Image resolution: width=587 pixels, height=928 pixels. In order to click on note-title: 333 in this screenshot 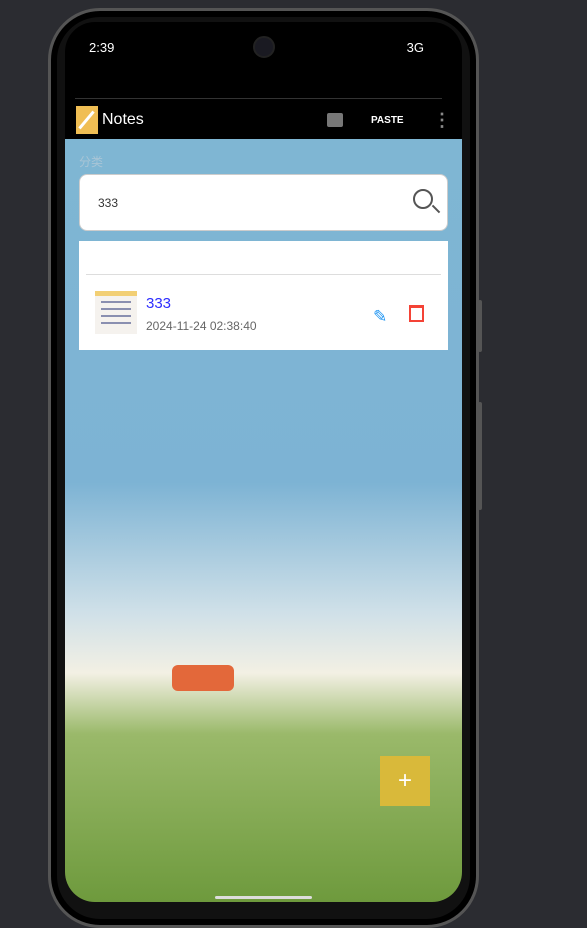, I will do `click(158, 303)`.